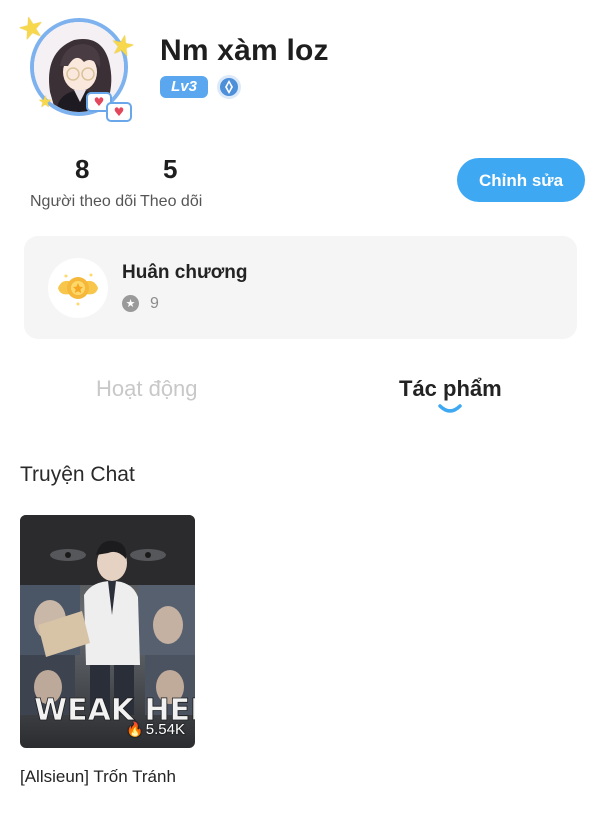 This screenshot has width=600, height=822. Describe the element at coordinates (83, 202) in the screenshot. I see `followers-label: Người theo dõi` at that location.